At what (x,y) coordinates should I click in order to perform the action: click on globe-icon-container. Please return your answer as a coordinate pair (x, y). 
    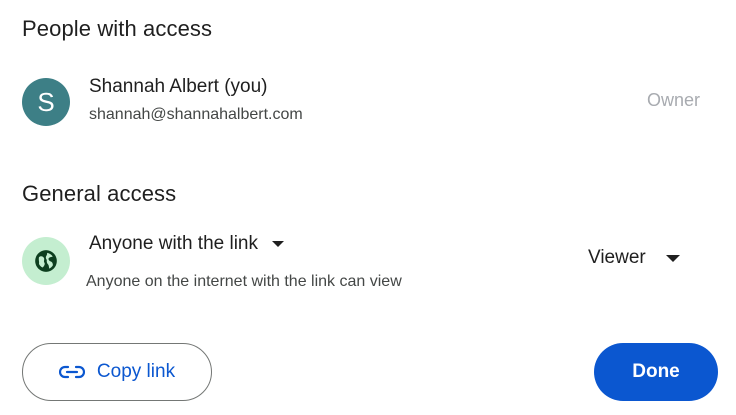
    Looking at the image, I should click on (46, 261).